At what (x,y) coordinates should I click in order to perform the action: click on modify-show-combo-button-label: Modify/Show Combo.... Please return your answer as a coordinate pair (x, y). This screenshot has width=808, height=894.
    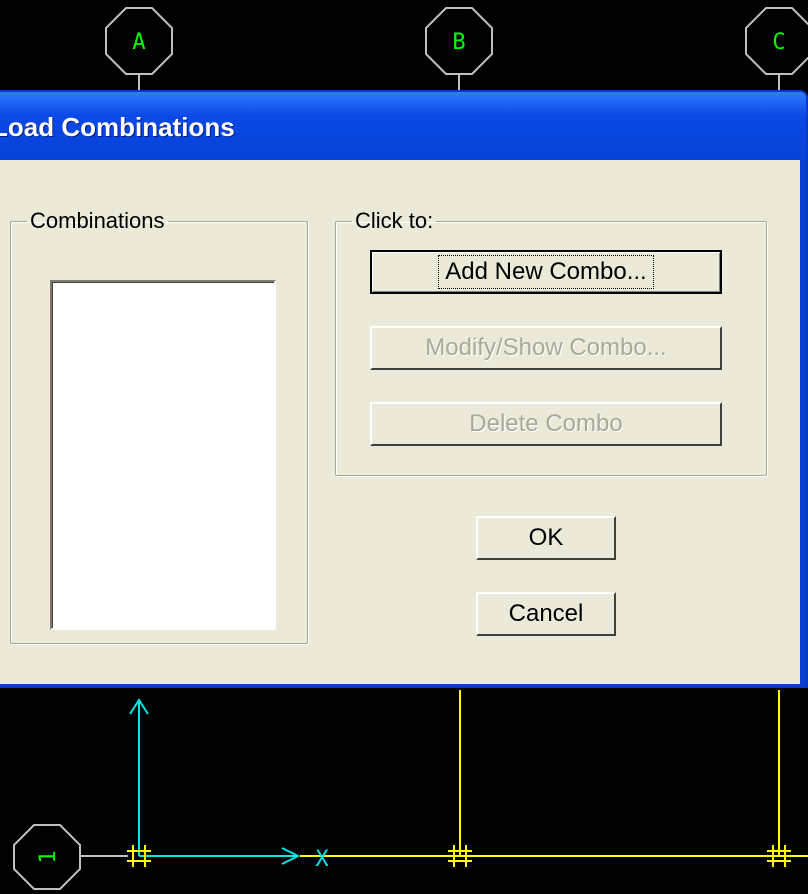
    Looking at the image, I should click on (546, 347).